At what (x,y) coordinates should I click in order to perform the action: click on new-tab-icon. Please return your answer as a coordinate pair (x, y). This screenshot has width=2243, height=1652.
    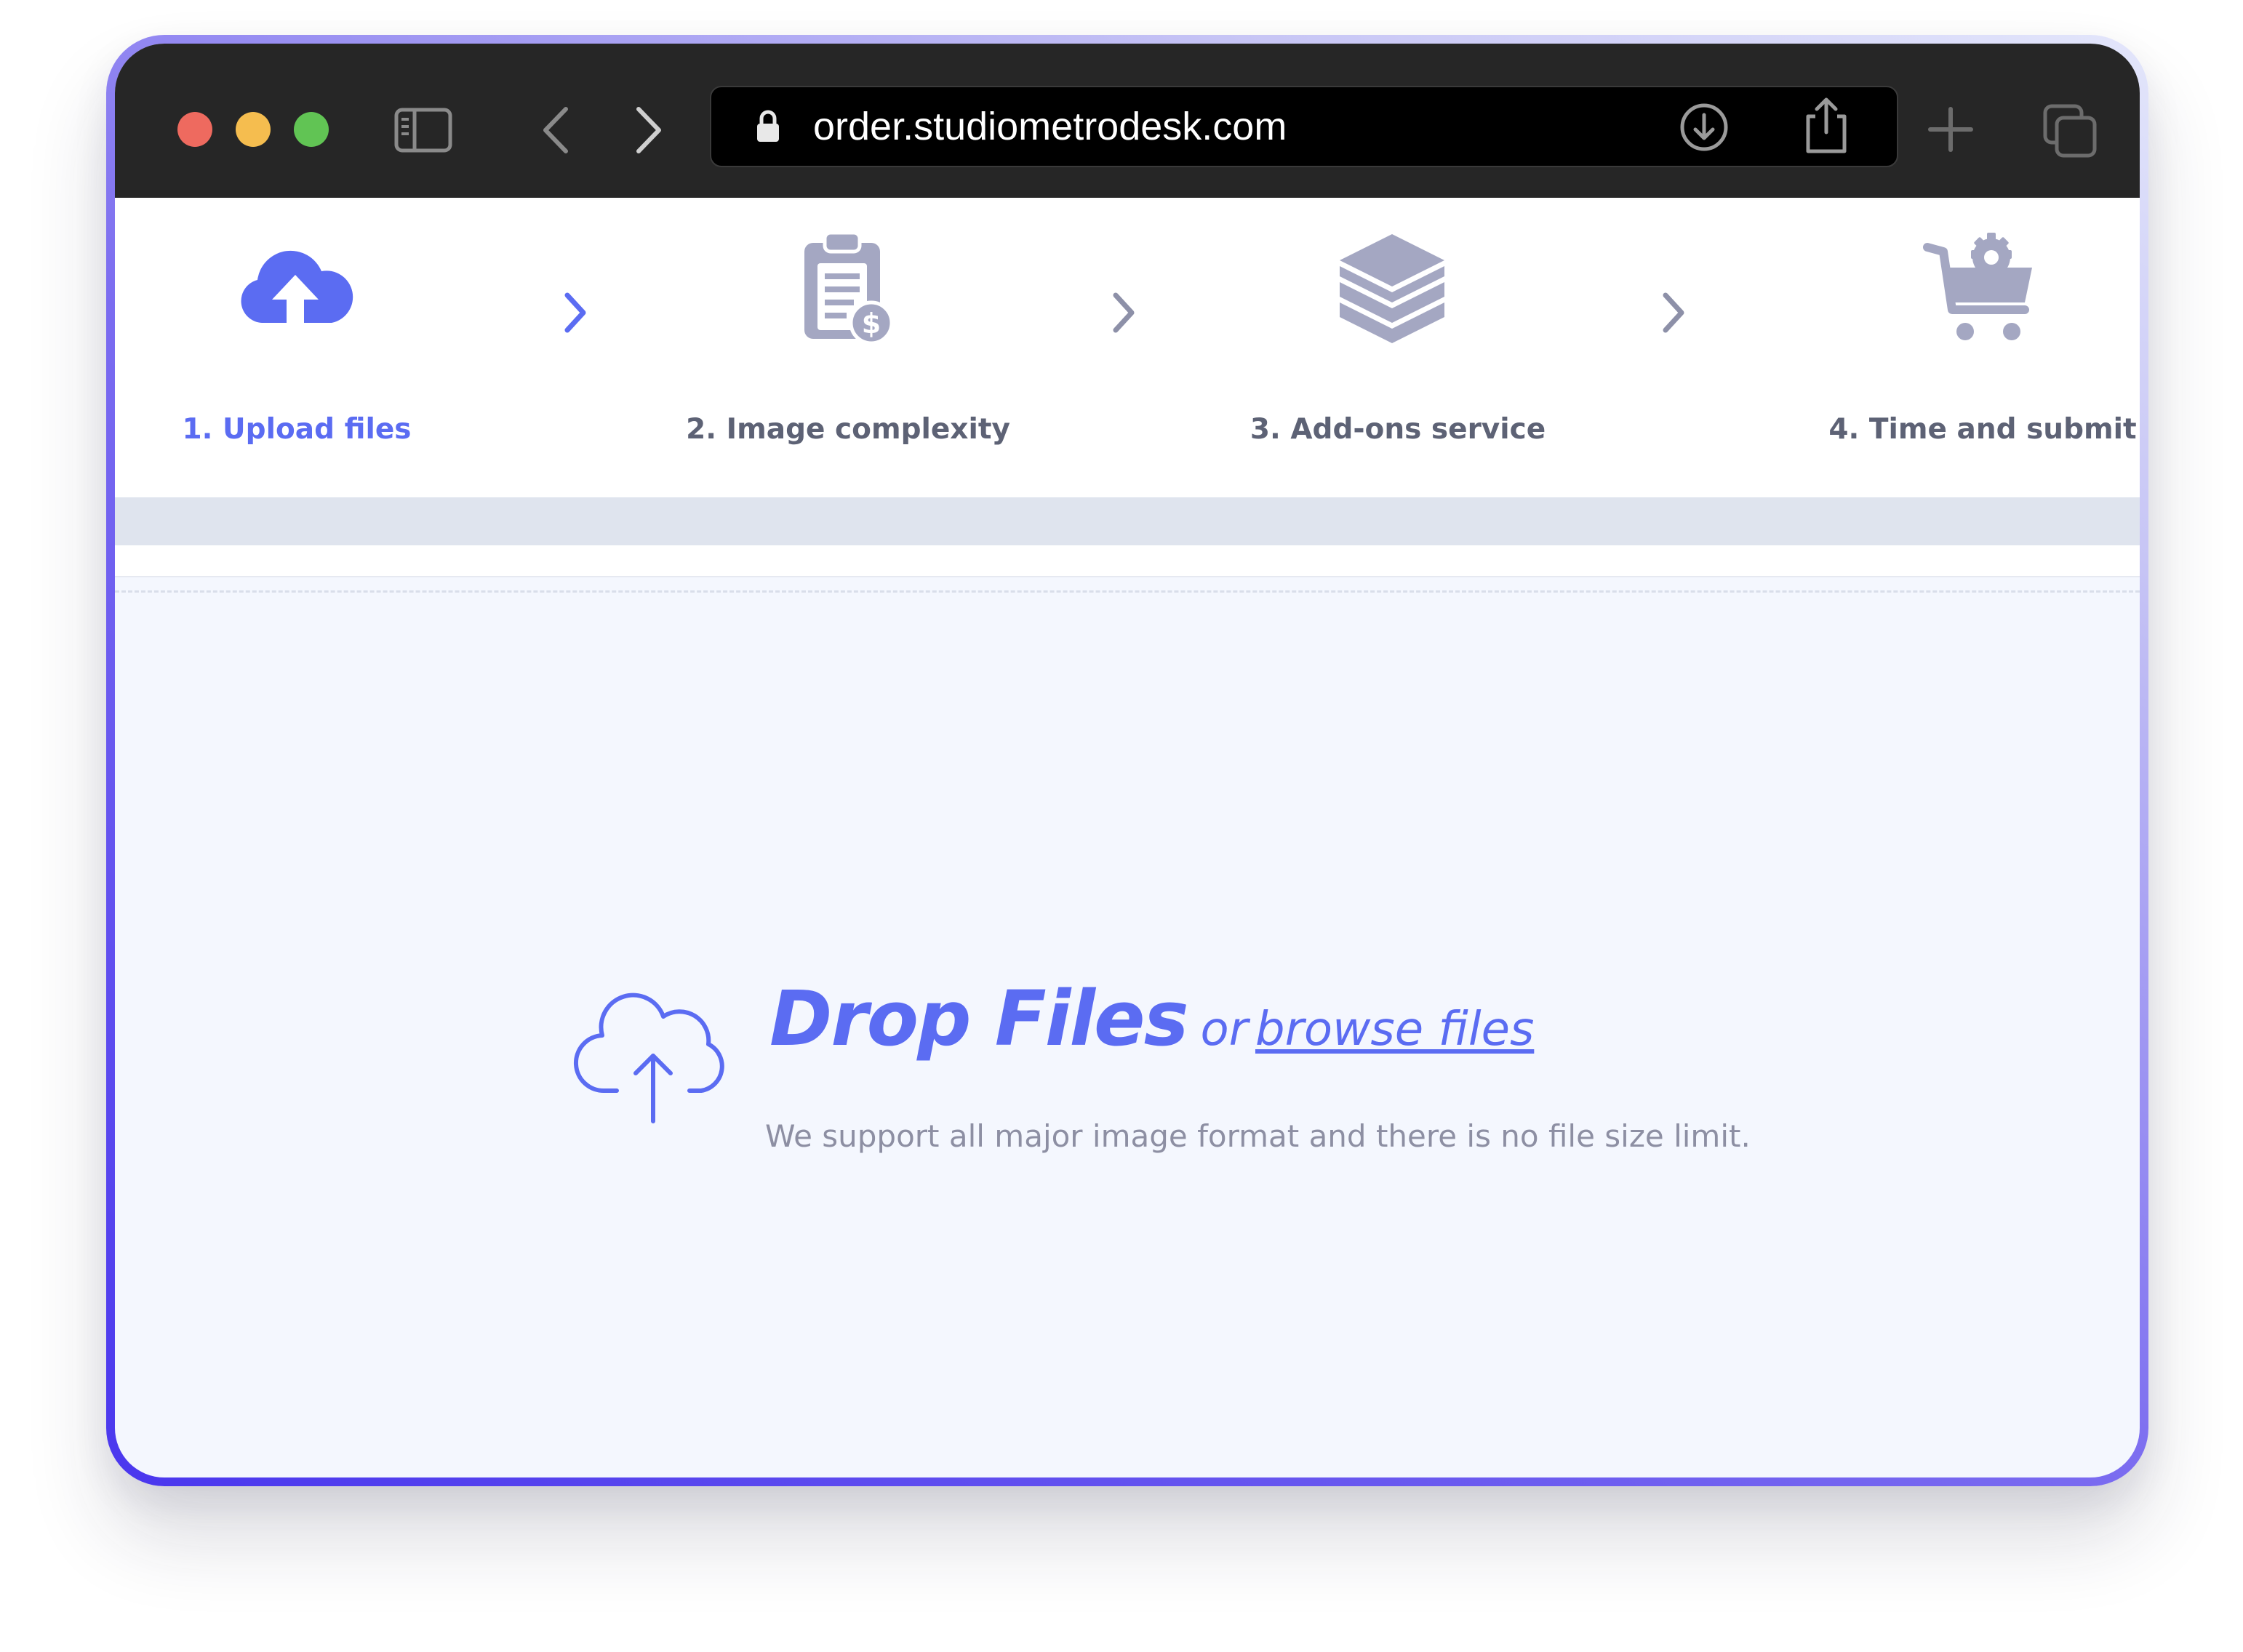
    Looking at the image, I should click on (1950, 129).